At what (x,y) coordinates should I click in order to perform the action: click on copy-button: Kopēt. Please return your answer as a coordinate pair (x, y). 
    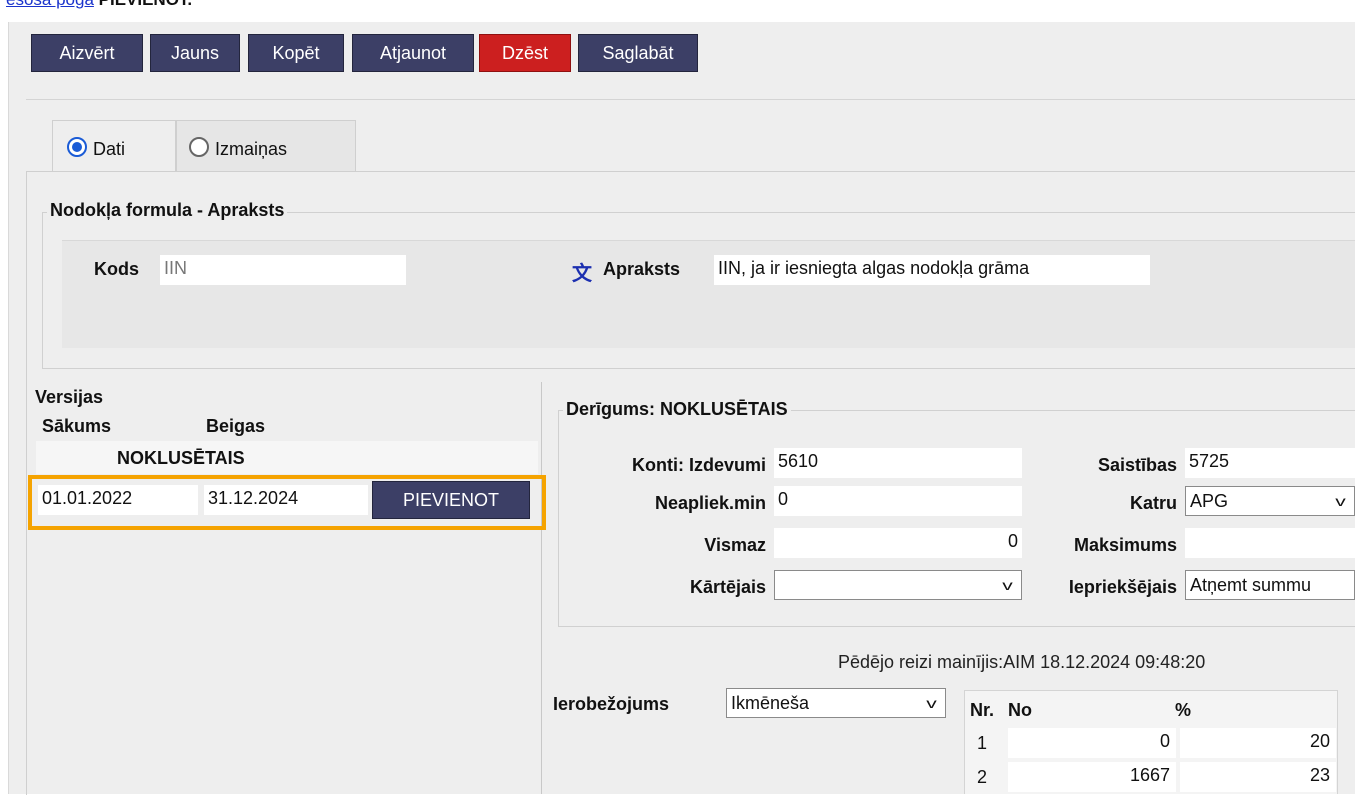
    Looking at the image, I should click on (296, 53).